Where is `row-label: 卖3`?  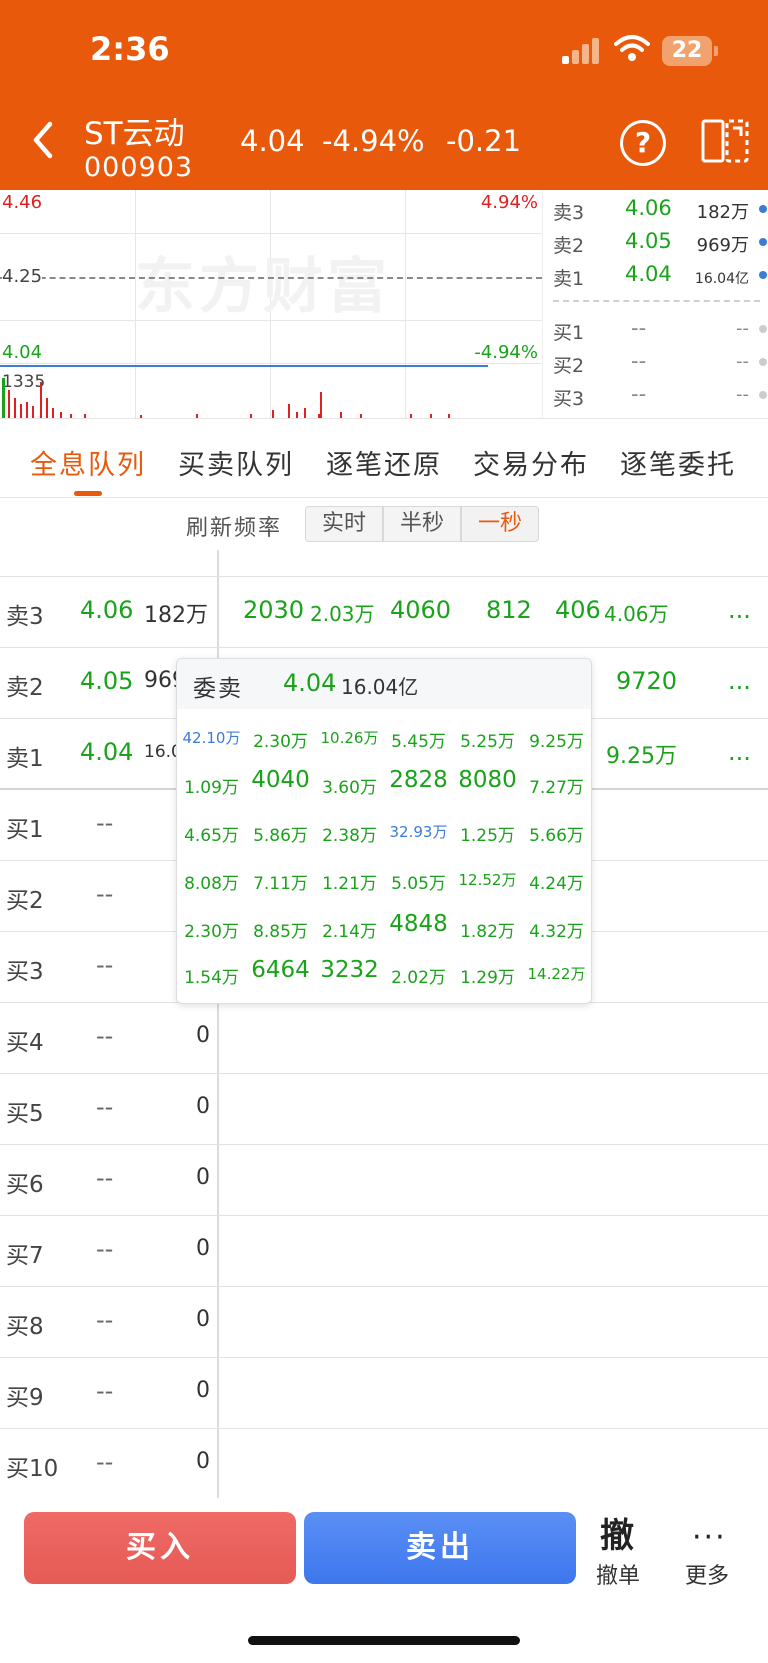 row-label: 卖3 is located at coordinates (25, 617).